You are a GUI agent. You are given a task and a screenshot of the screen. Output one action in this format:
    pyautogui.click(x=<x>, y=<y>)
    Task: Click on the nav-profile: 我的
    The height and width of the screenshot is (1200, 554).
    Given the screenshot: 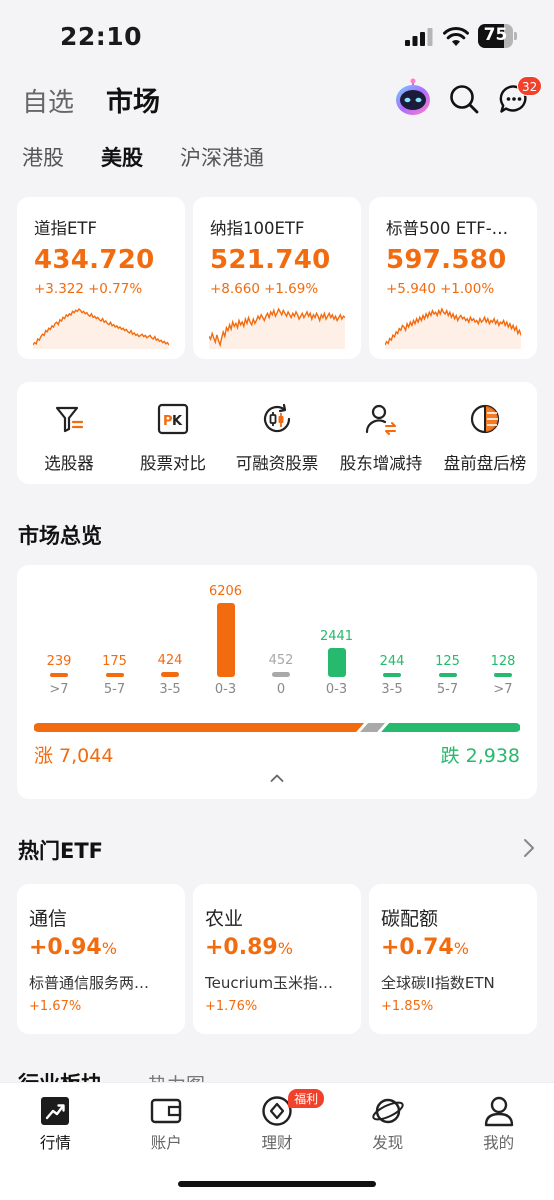 What is the action you would take?
    pyautogui.click(x=498, y=1141)
    